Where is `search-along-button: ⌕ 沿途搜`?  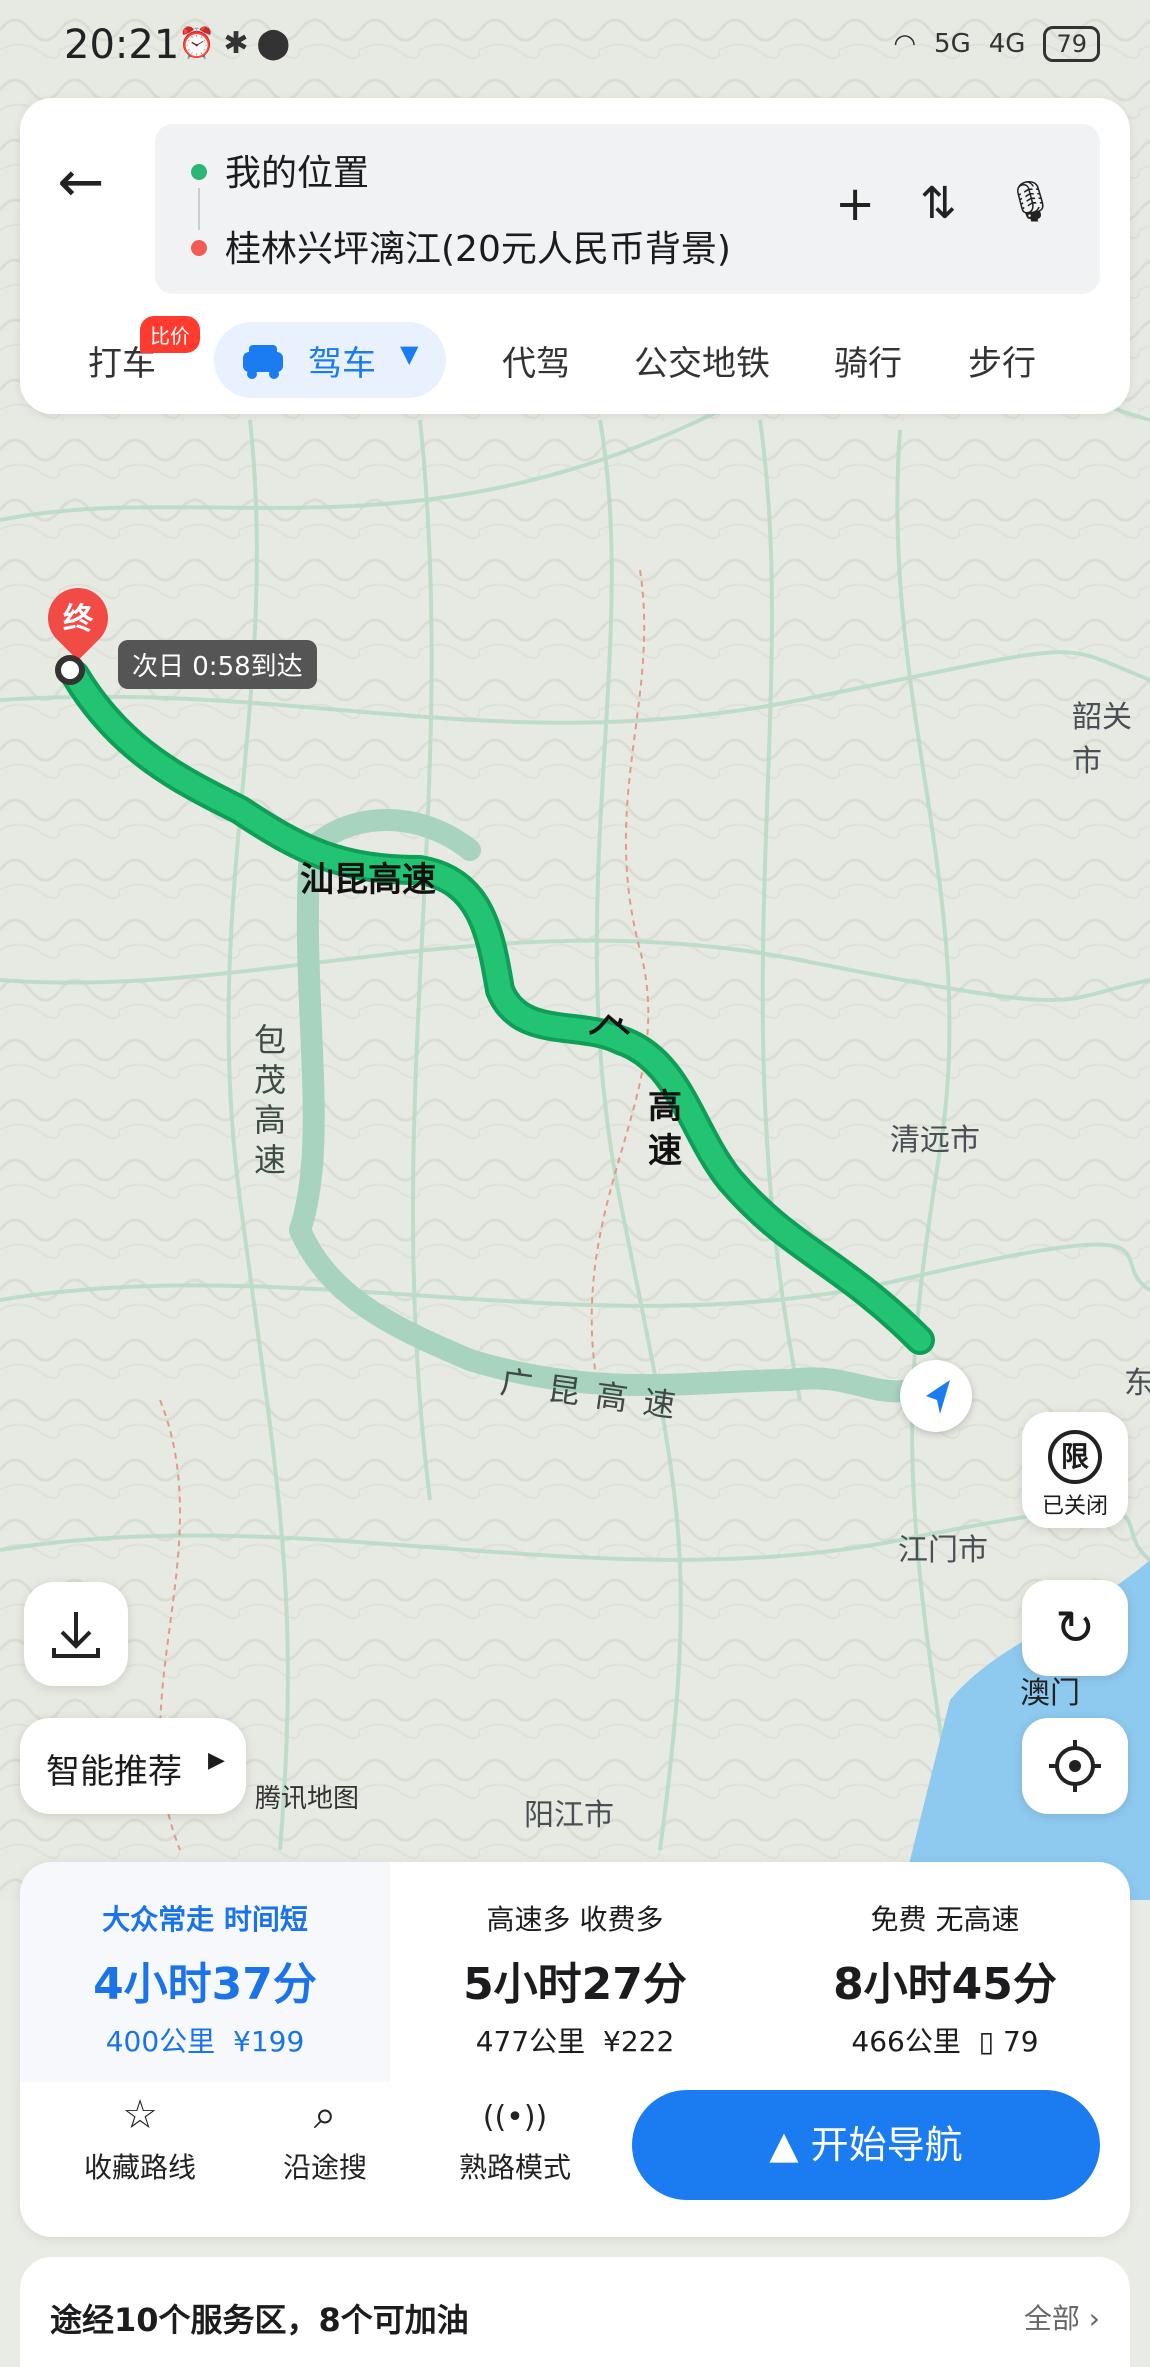
search-along-button: ⌕ 沿途搜 is located at coordinates (325, 2139).